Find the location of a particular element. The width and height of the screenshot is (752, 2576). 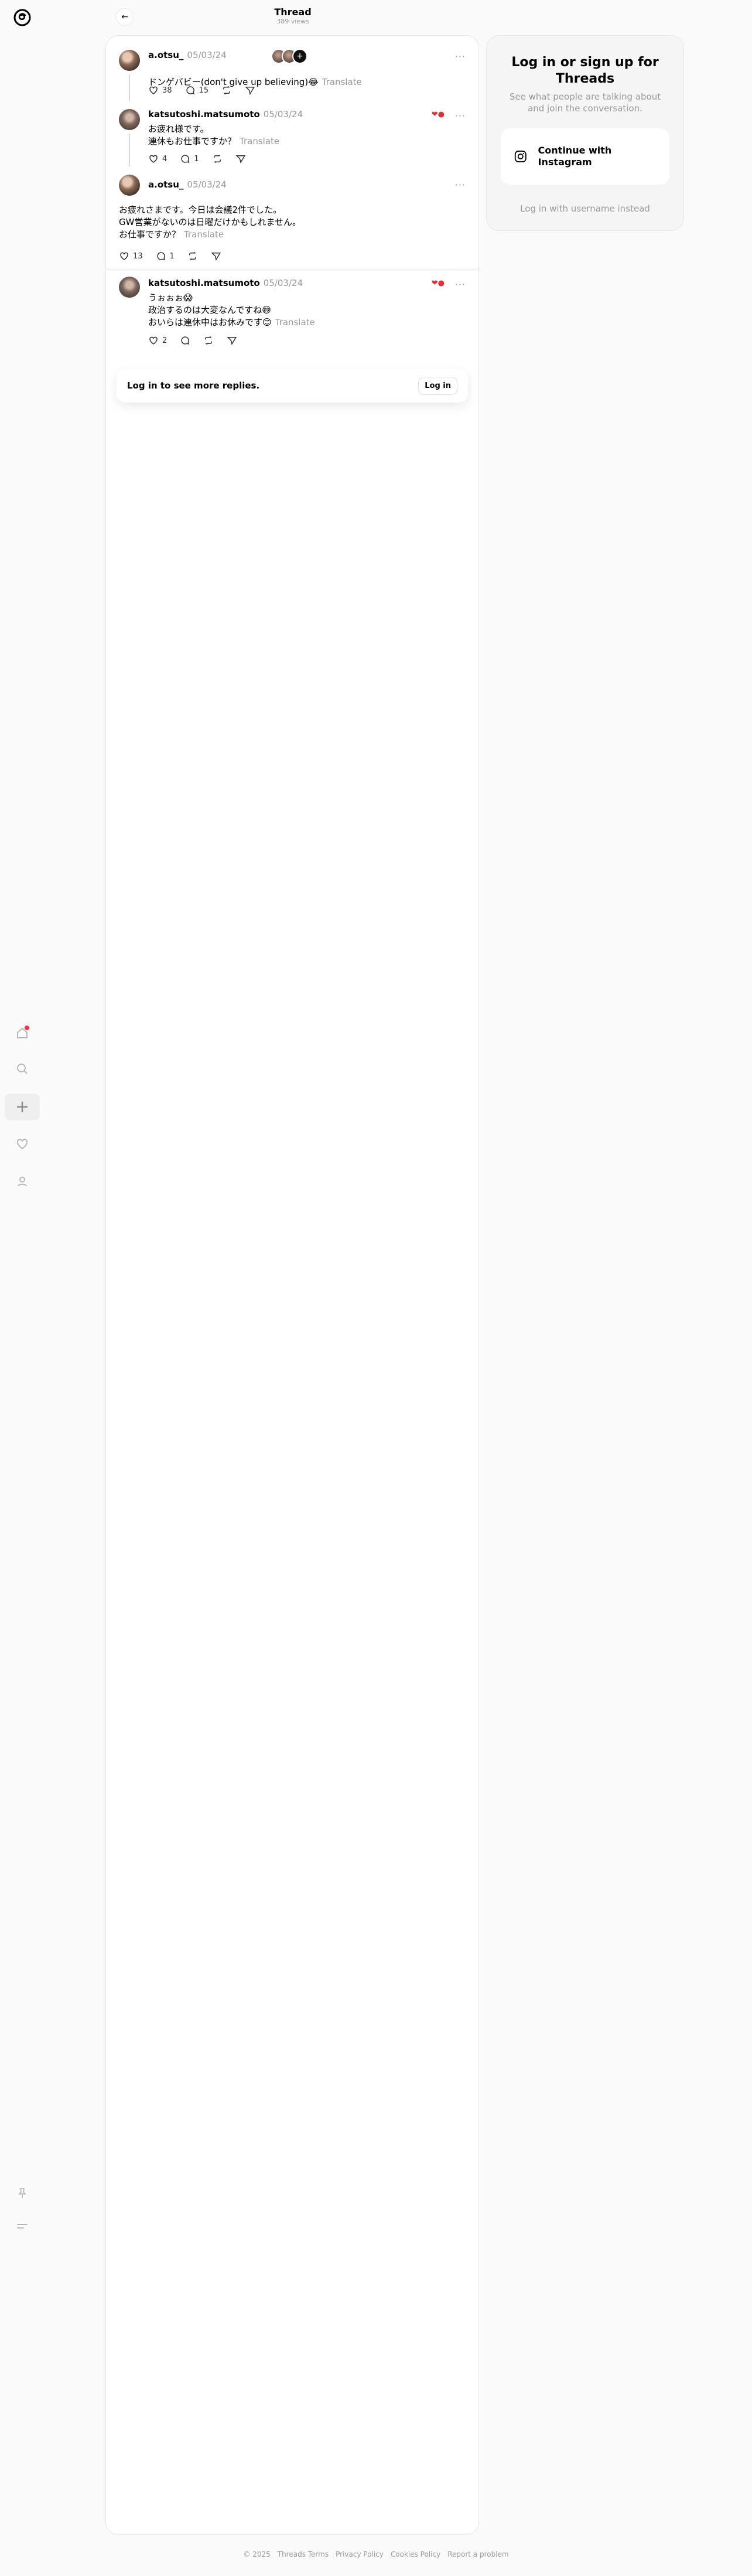

post-actions: 13 1 is located at coordinates (170, 256).